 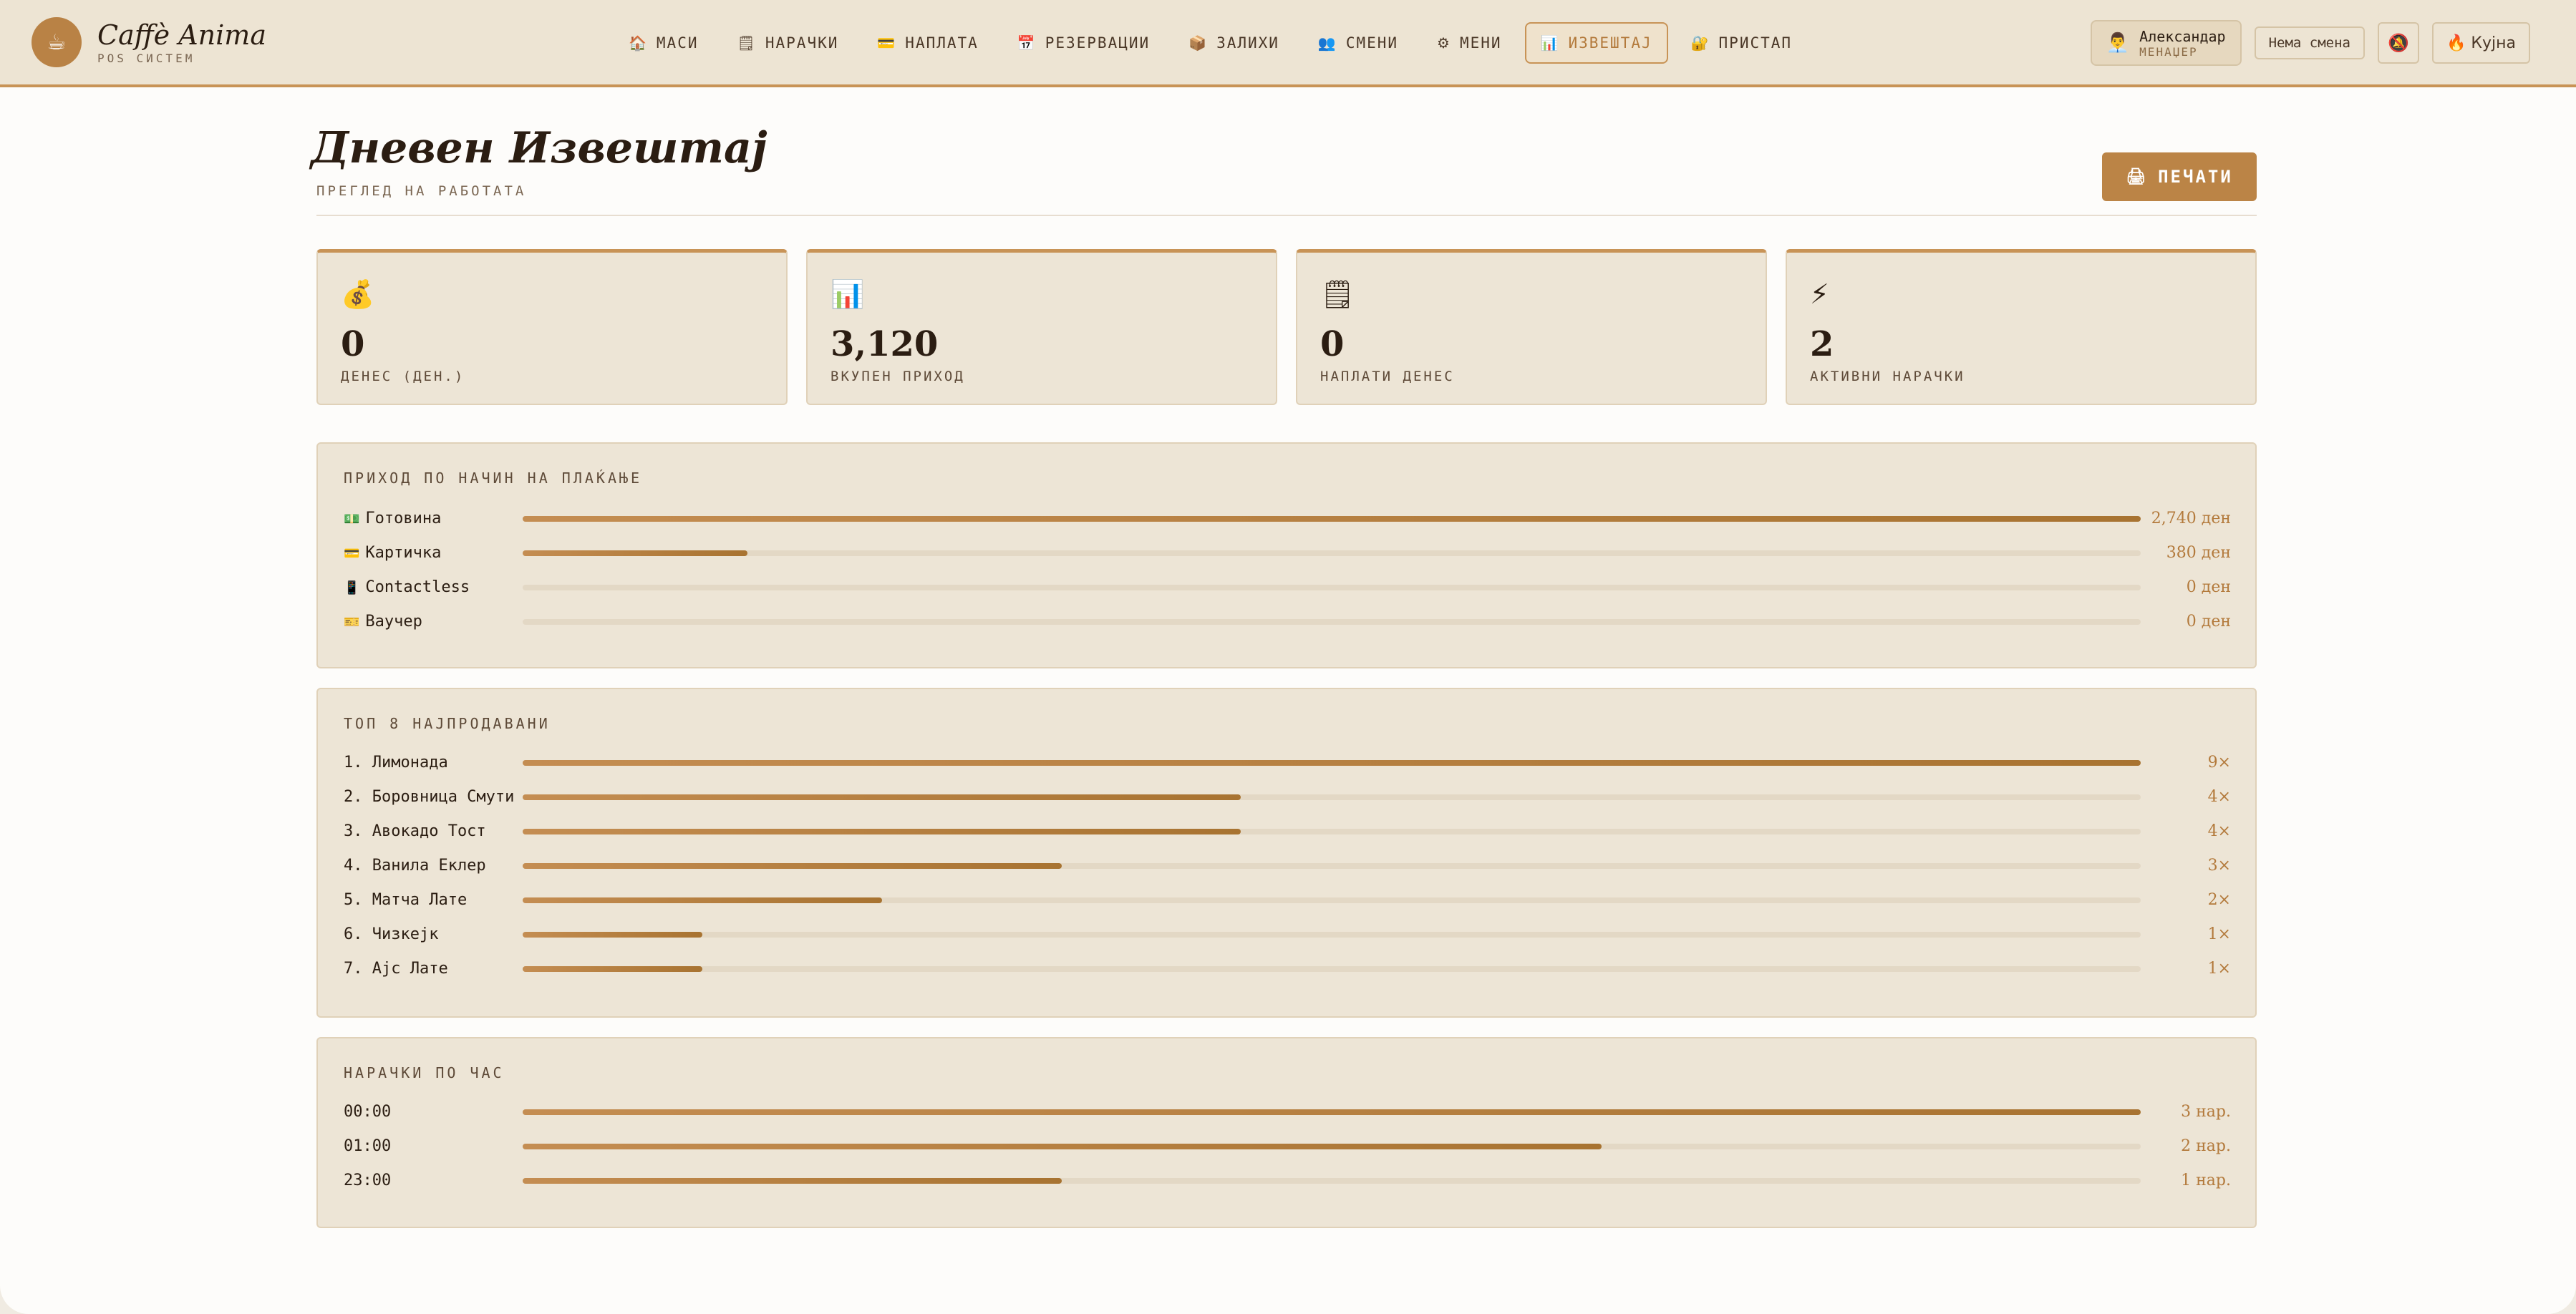 I want to click on printer-icon: 🖨, so click(x=2137, y=176).